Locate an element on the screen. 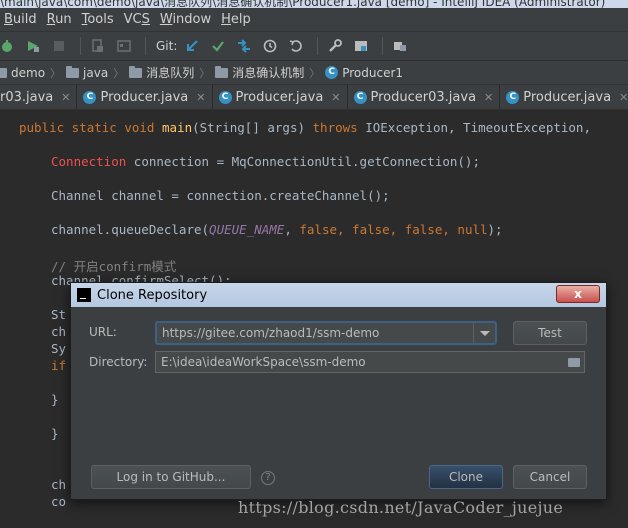  navigation-breadcrumb: demo 〉 java 〉 消息队列 〉 消息确认机制 〉 C Producer1 is located at coordinates (314, 73).